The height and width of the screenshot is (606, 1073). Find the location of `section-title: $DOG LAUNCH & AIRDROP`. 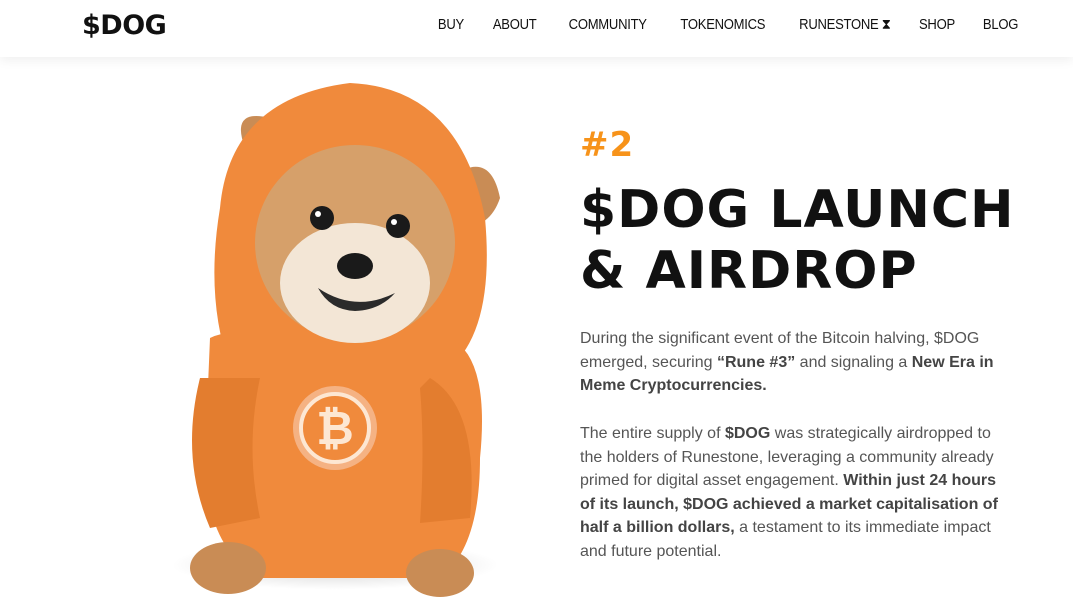

section-title: $DOG LAUNCH & AIRDROP is located at coordinates (797, 241).